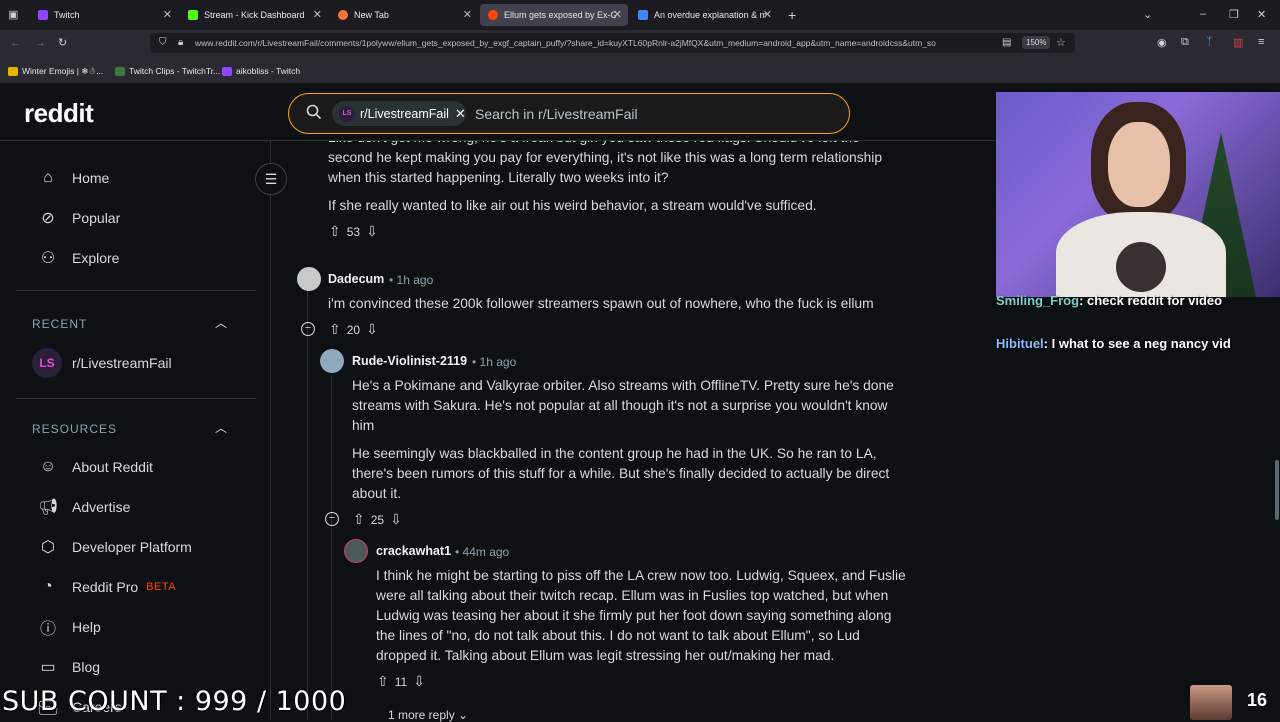 The width and height of the screenshot is (1280, 722). I want to click on tab-label: Twitch, so click(67, 15).